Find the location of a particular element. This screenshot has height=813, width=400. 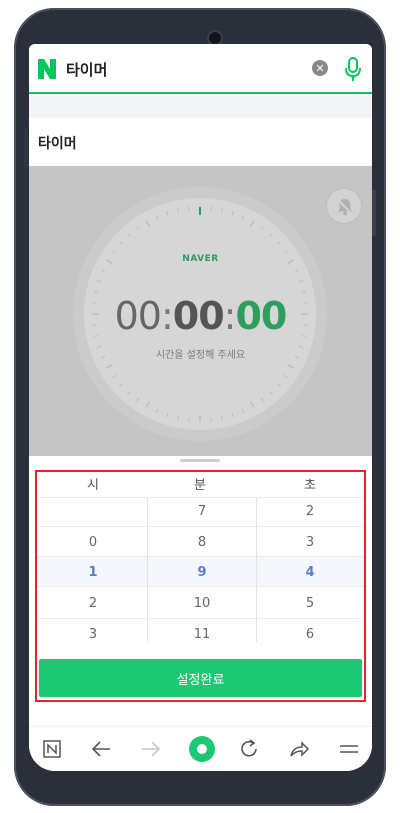

clear-icon: ✕ is located at coordinates (320, 68).